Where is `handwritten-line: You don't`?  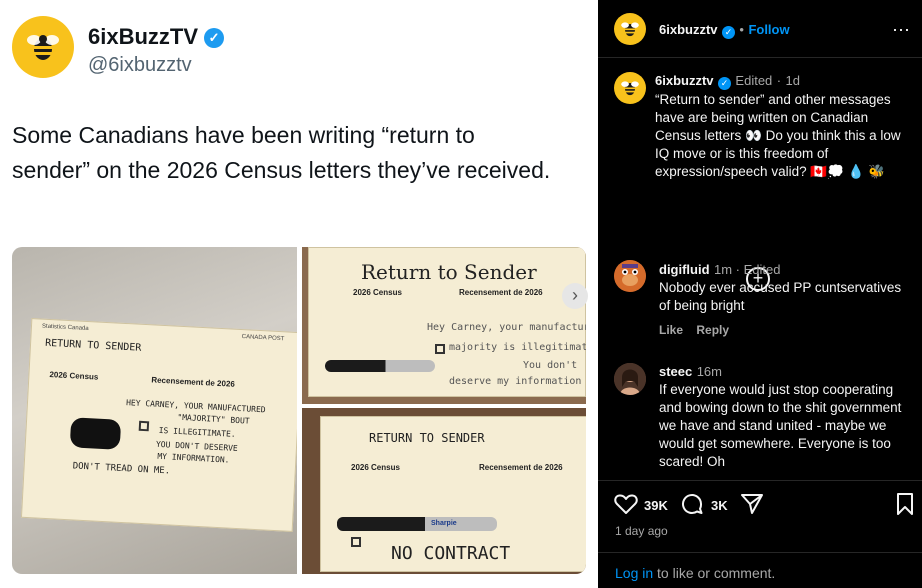
handwritten-line: You don't is located at coordinates (550, 365).